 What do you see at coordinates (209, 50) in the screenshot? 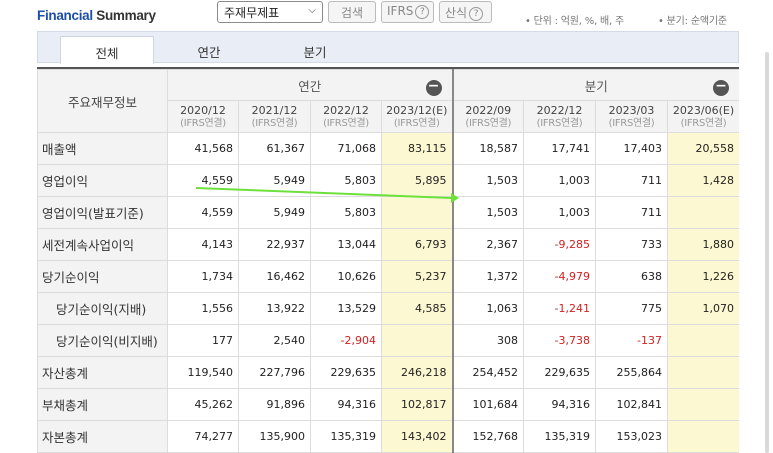
I see `tab-annual: 연간` at bounding box center [209, 50].